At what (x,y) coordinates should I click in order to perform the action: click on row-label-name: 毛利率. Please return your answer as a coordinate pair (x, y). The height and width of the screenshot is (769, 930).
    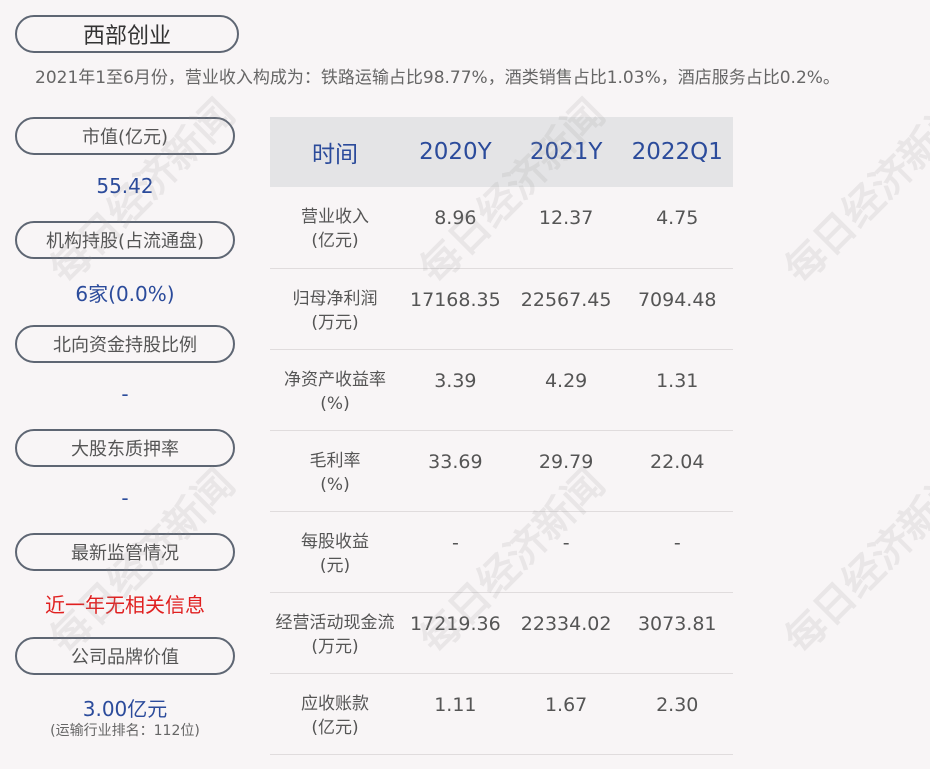
    Looking at the image, I should click on (335, 460).